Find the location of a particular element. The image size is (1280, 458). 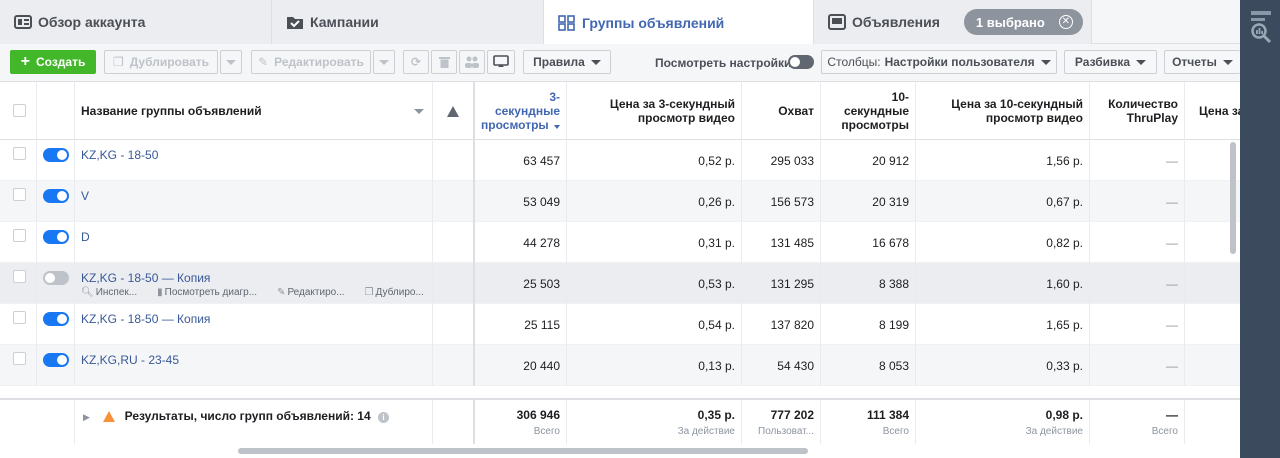

views10-column-header: 10- секундные просмотры is located at coordinates (868, 111).